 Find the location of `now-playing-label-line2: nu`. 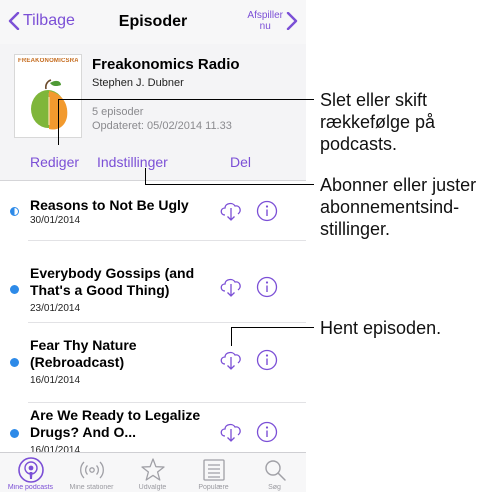

now-playing-label-line2: nu is located at coordinates (265, 26).